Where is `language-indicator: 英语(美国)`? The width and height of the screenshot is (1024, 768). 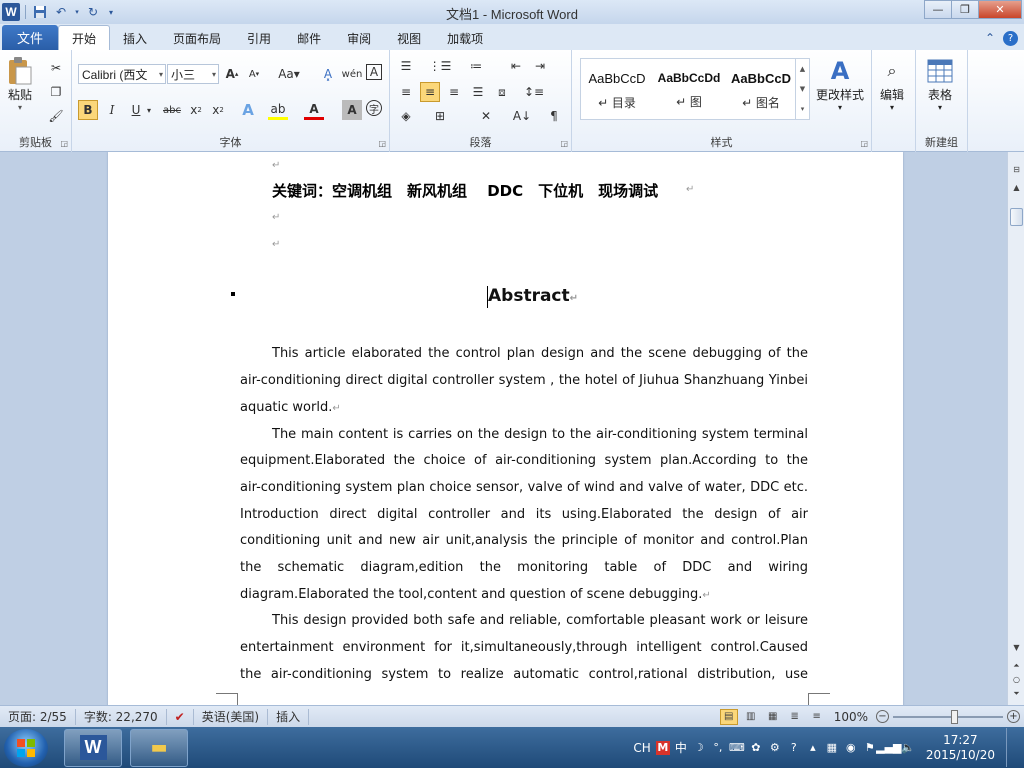 language-indicator: 英语(美国) is located at coordinates (231, 716).